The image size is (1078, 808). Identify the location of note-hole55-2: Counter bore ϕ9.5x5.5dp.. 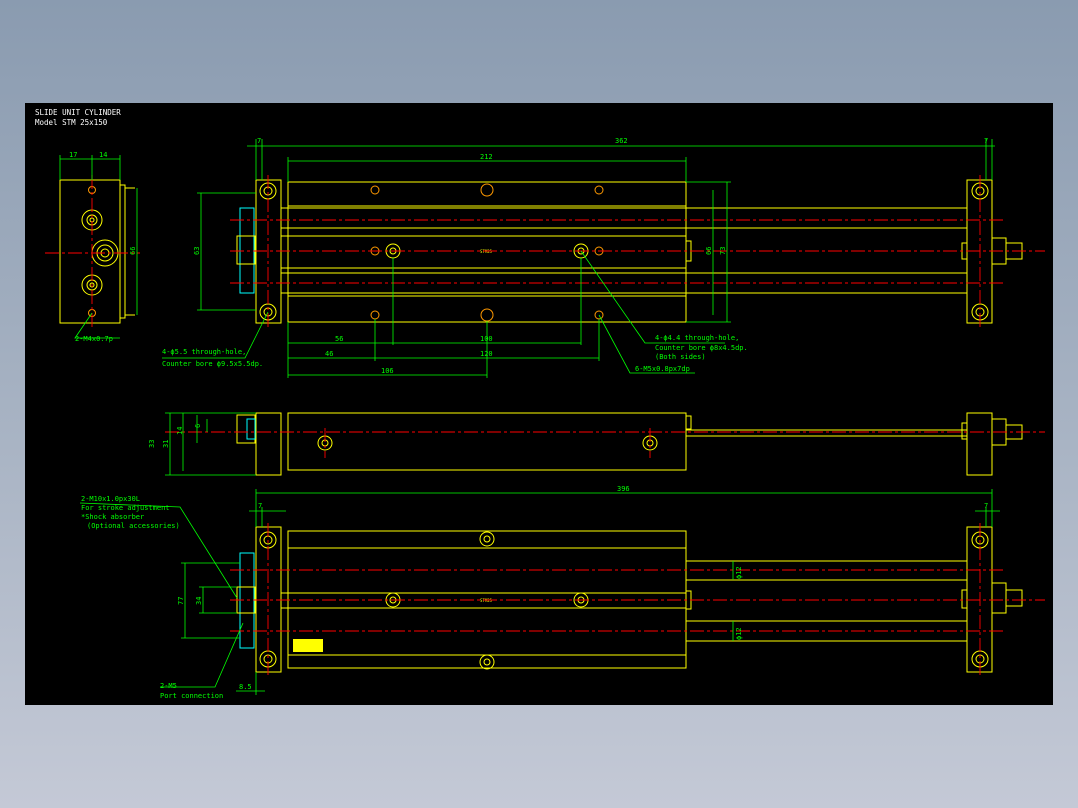
(212, 364).